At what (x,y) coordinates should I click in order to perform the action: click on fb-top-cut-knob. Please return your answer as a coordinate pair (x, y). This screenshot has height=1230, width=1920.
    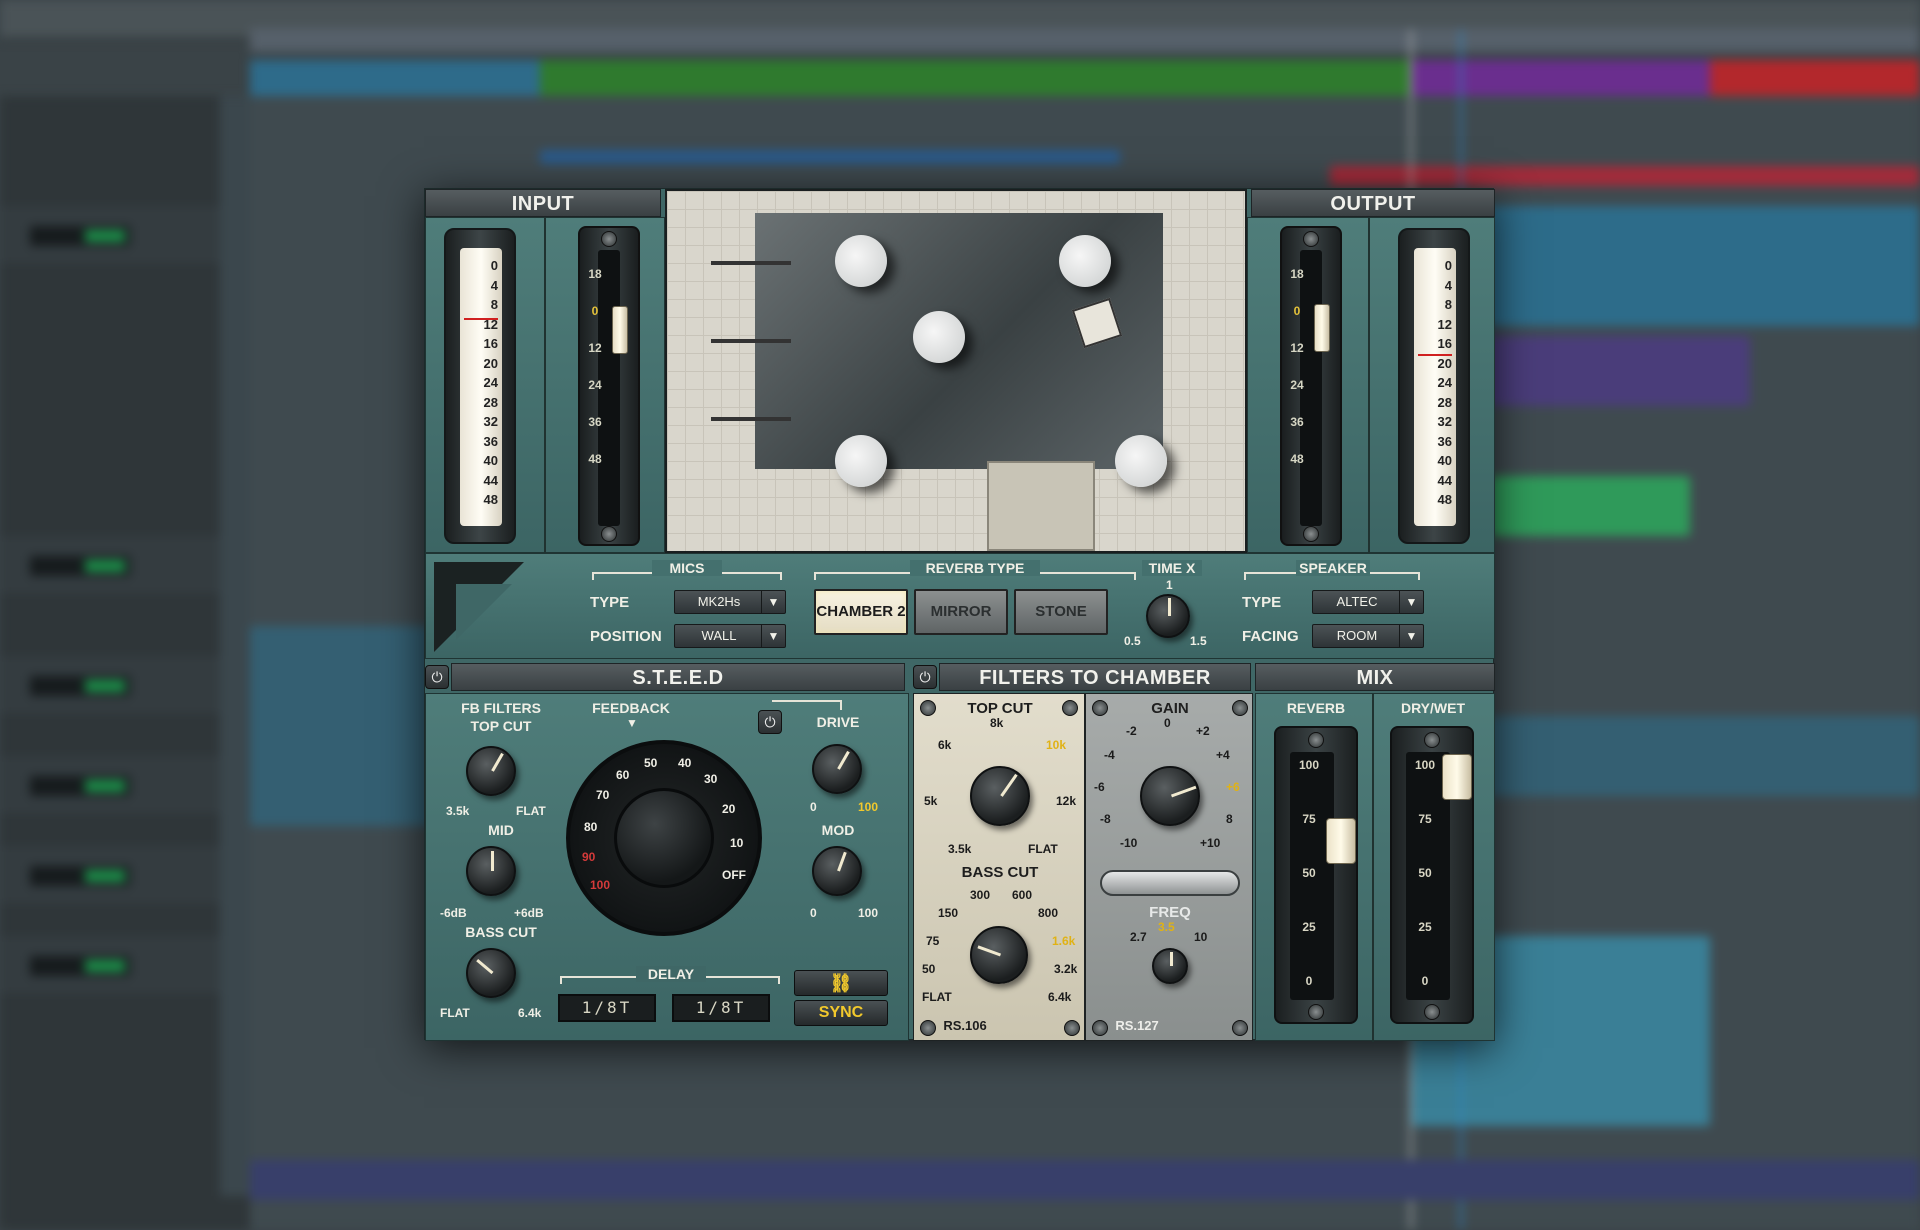
    Looking at the image, I should click on (491, 771).